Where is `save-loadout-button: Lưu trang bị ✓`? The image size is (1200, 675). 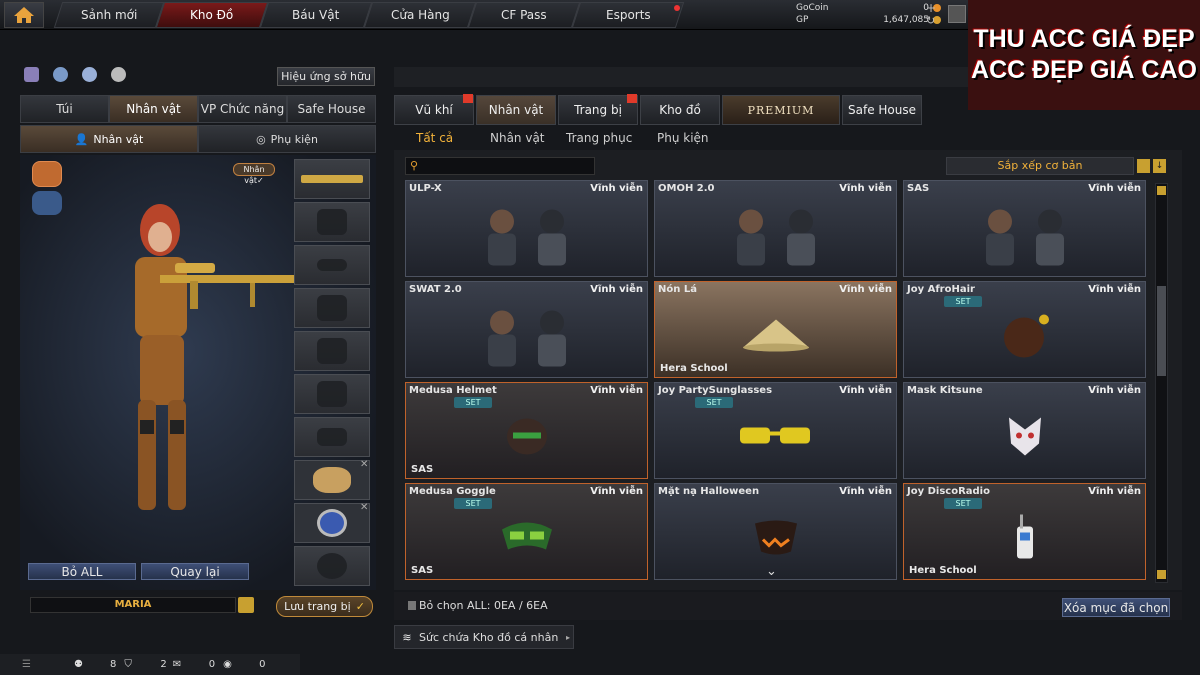 save-loadout-button: Lưu trang bị ✓ is located at coordinates (324, 606).